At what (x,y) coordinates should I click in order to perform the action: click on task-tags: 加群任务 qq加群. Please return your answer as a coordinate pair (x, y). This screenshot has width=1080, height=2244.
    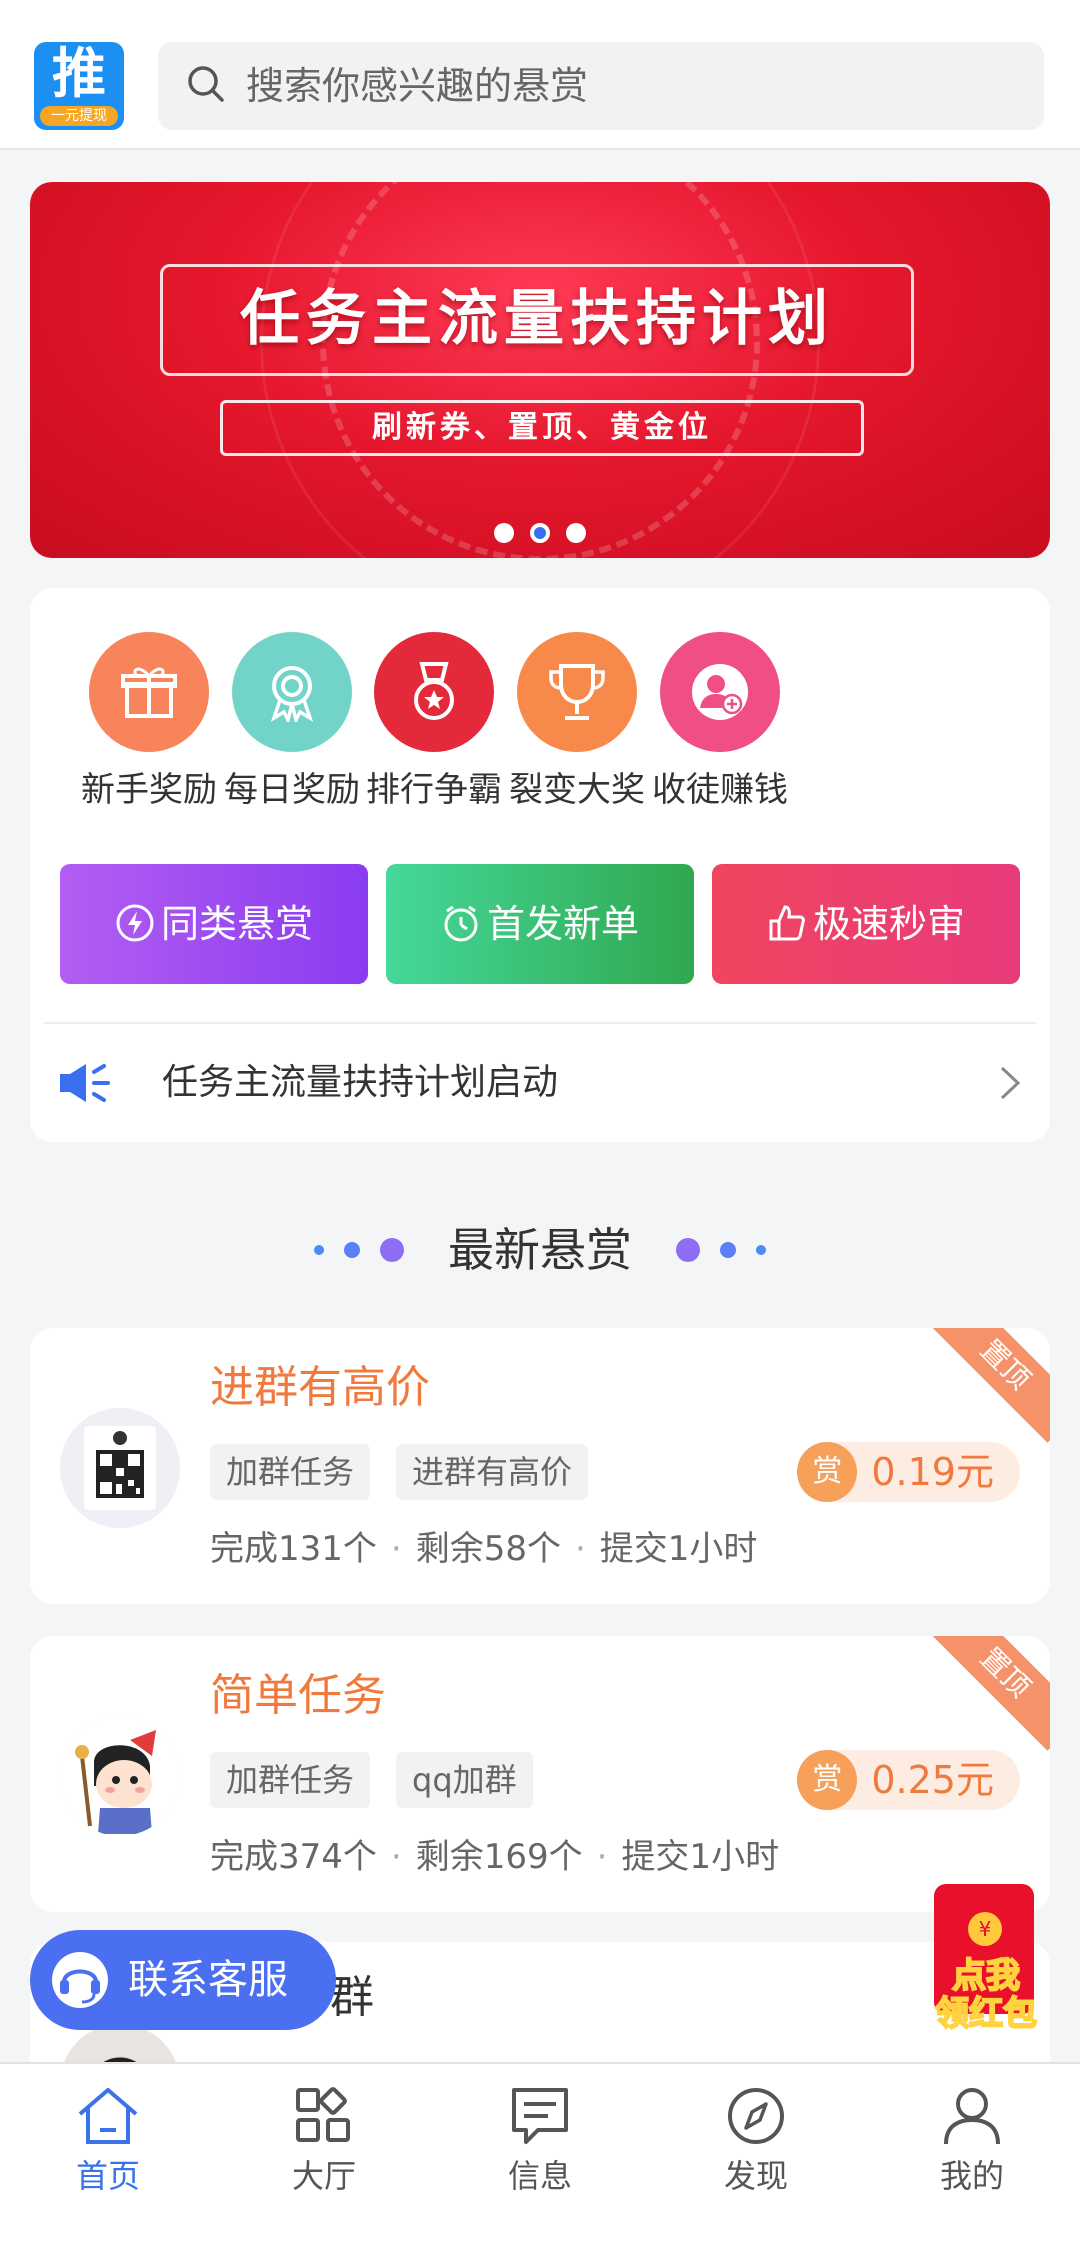
    Looking at the image, I should click on (384, 1780).